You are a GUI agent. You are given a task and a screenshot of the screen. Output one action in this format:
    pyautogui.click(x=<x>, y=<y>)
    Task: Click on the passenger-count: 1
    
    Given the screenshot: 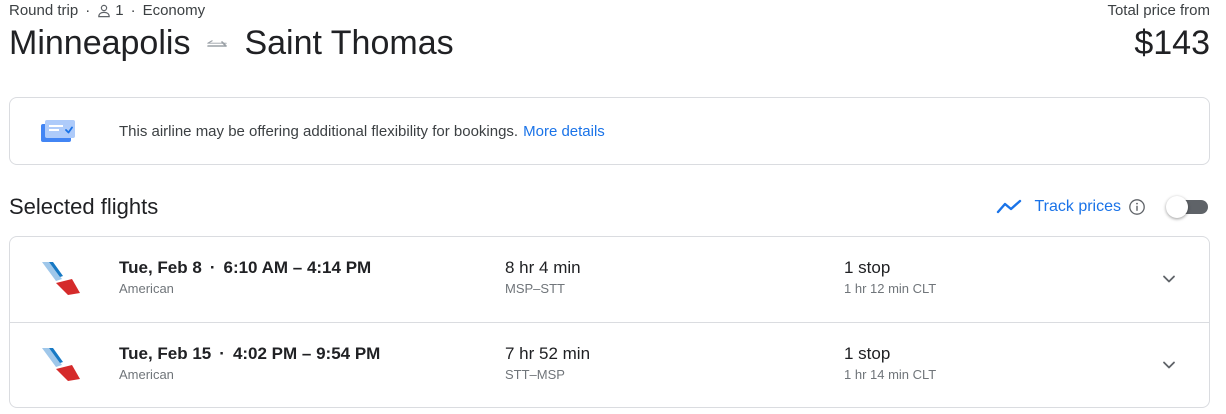 What is the action you would take?
    pyautogui.click(x=119, y=10)
    